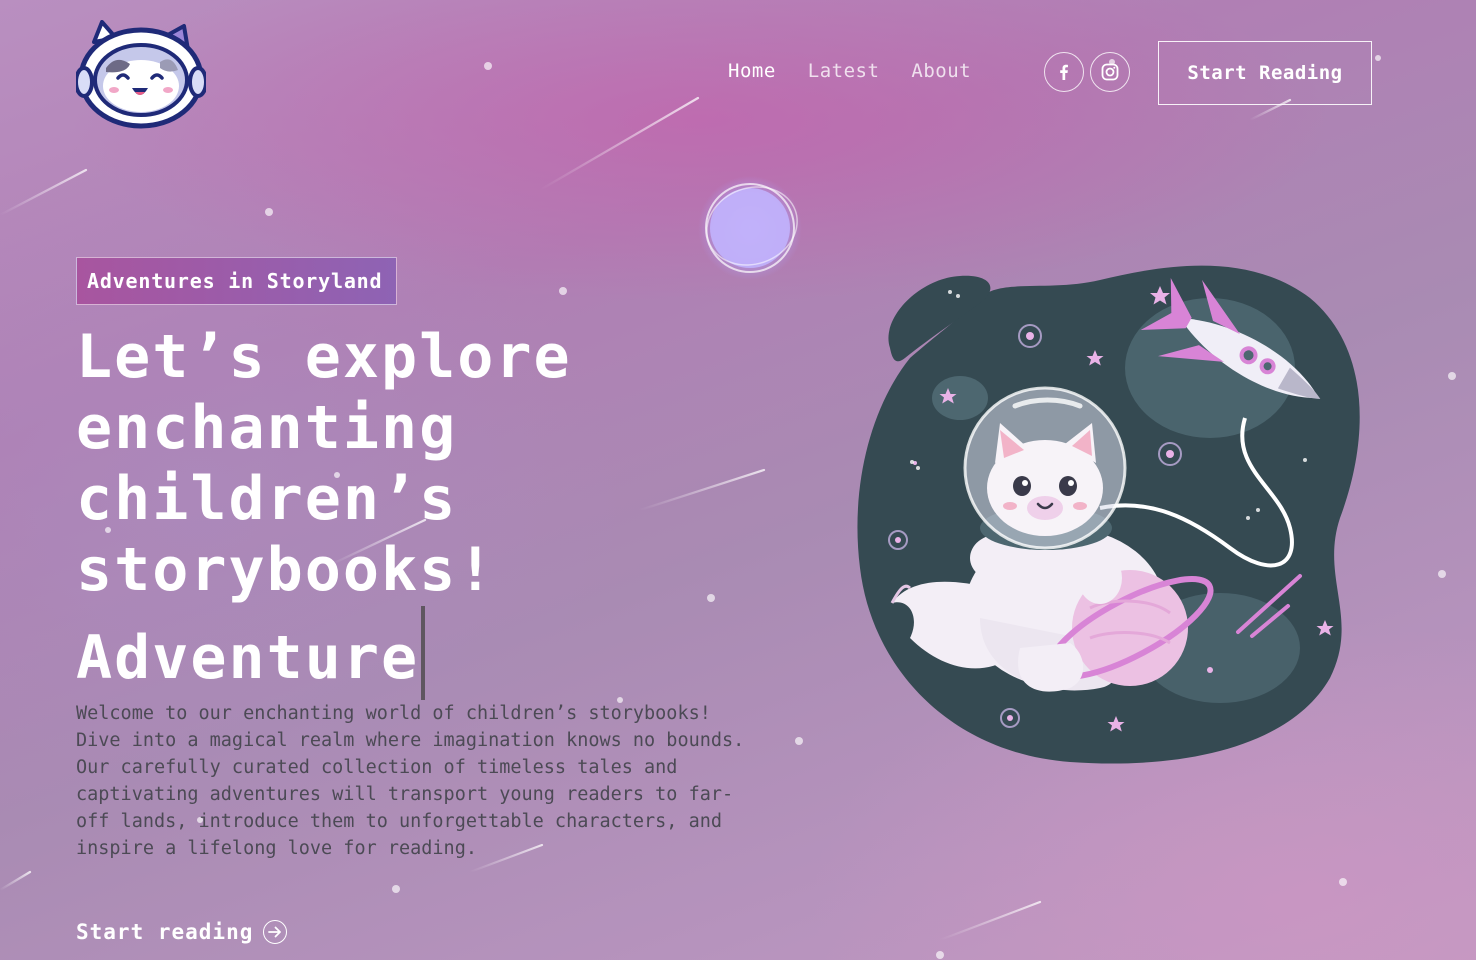  I want to click on instagram-icon, so click(1110, 72).